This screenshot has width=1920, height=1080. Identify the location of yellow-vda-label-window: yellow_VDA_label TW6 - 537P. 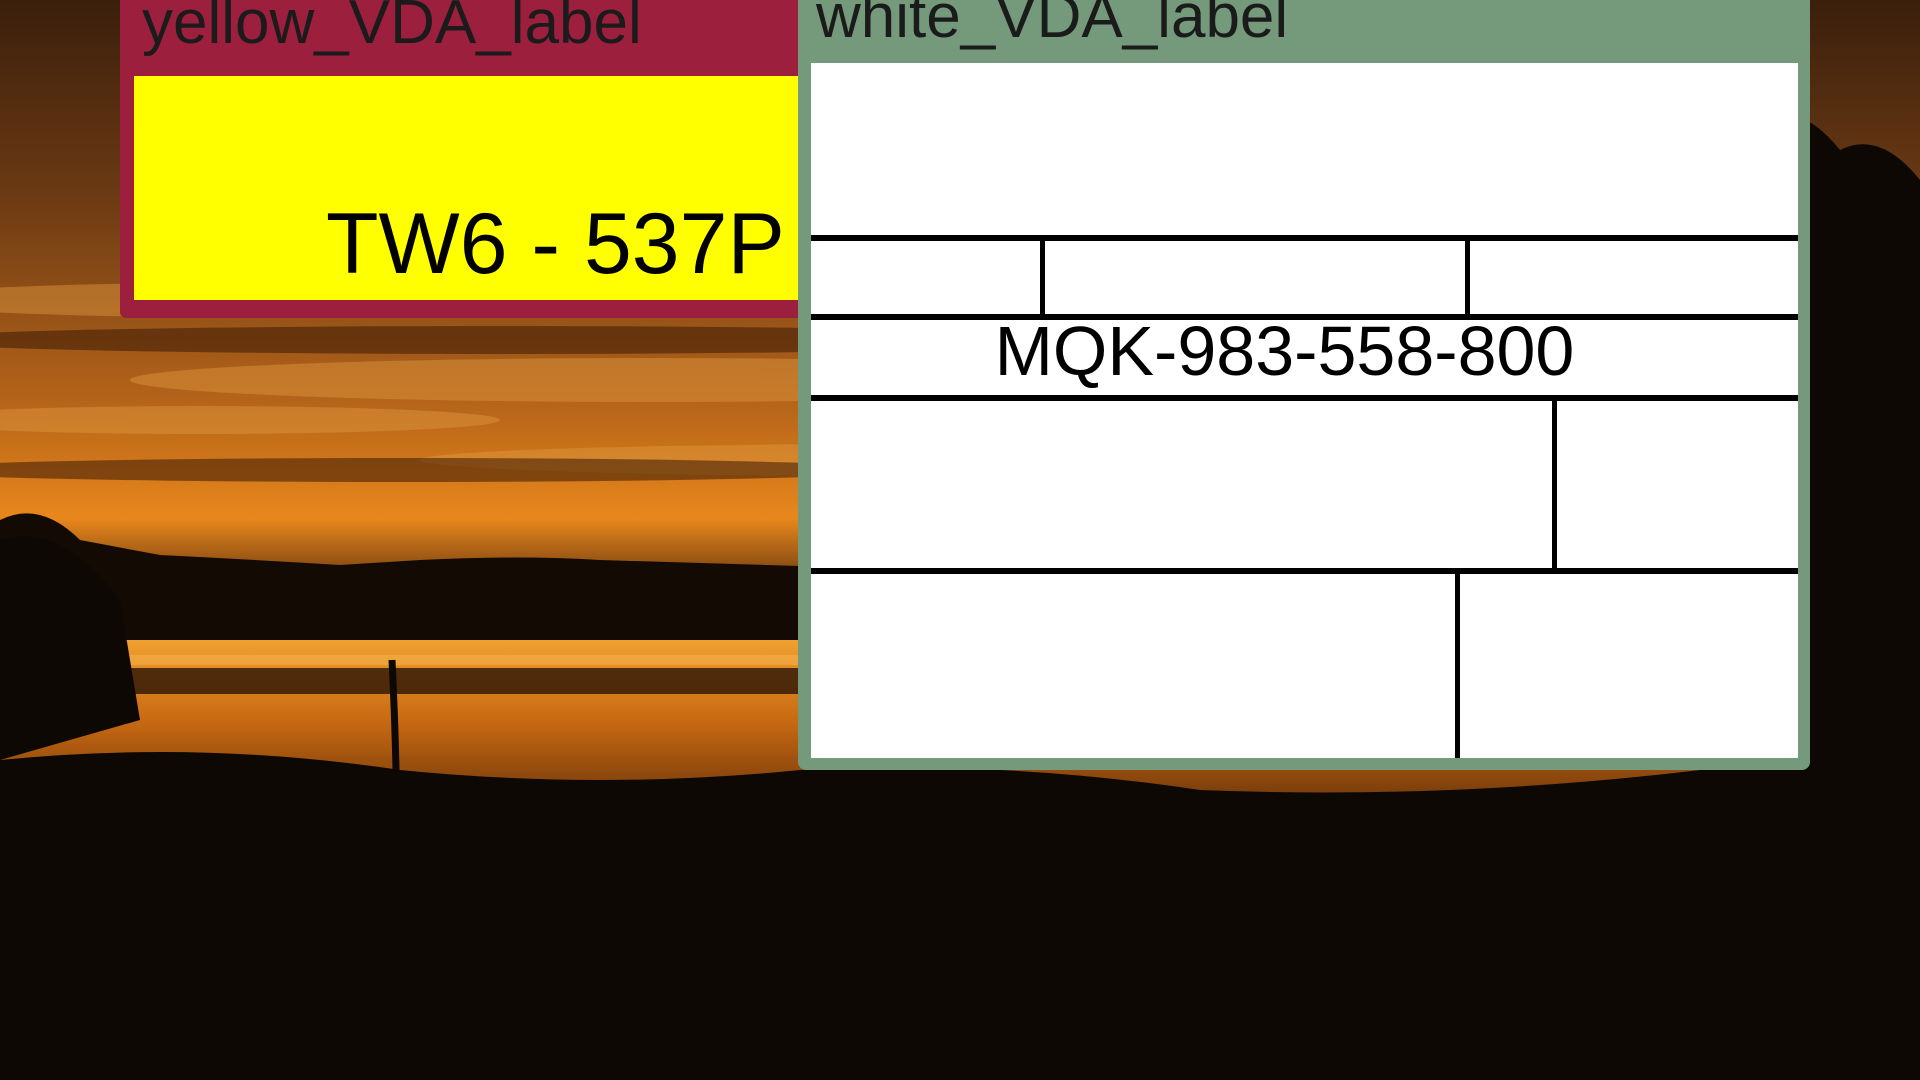
(470, 159).